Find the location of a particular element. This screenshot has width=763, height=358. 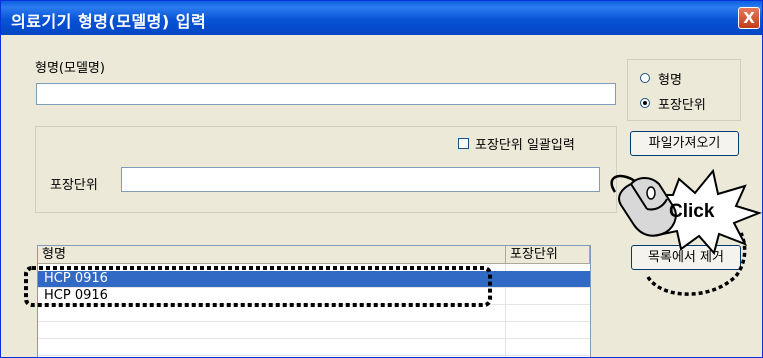

dotted-highlight-rows is located at coordinates (258, 286).